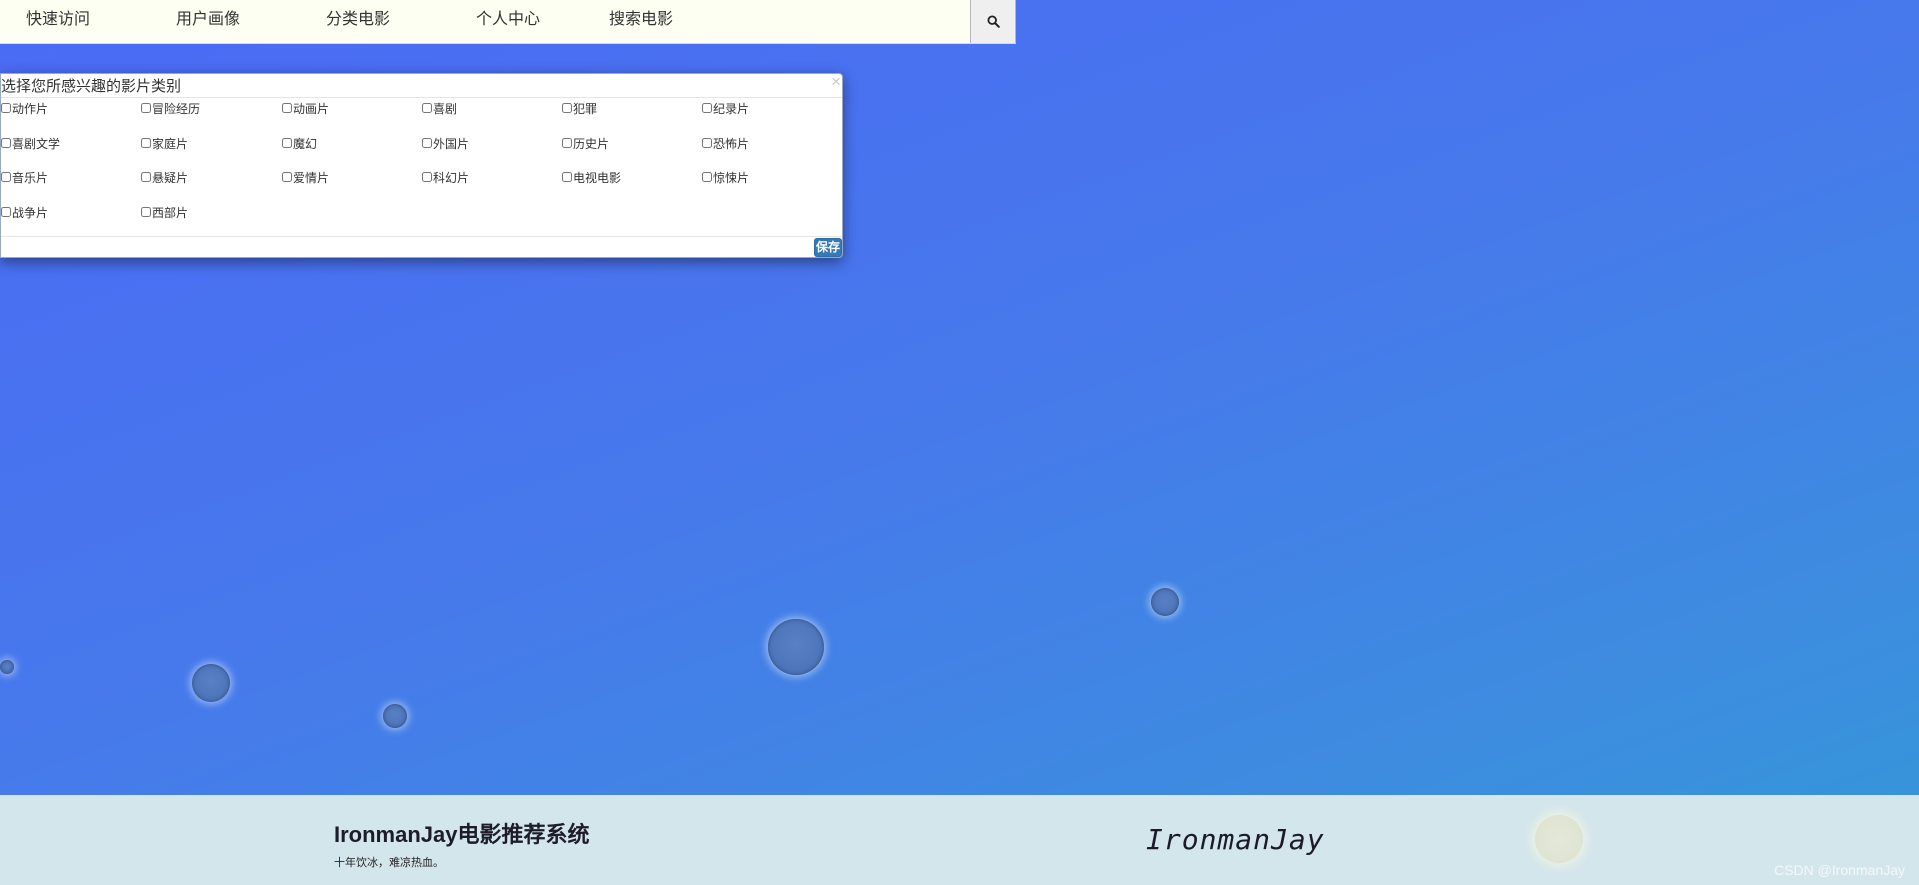 This screenshot has width=1919, height=885. I want to click on genre-checkbox-western: 西部片, so click(164, 212).